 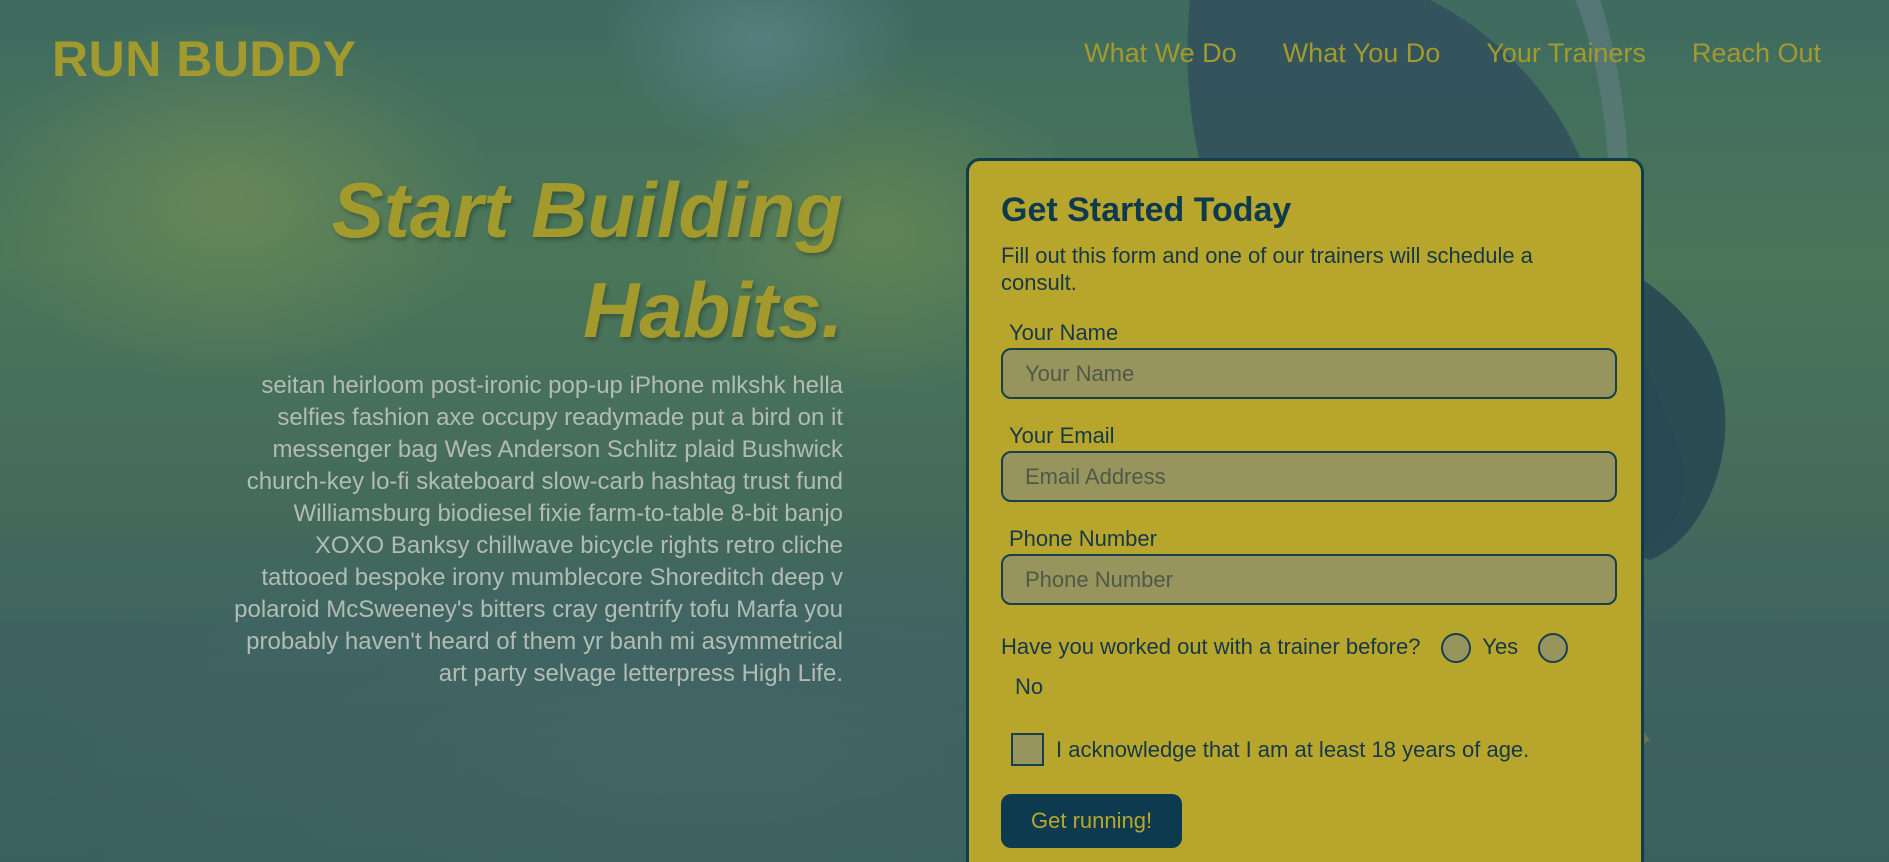 What do you see at coordinates (712, 310) in the screenshot?
I see `hero-title-line-2: Habits.` at bounding box center [712, 310].